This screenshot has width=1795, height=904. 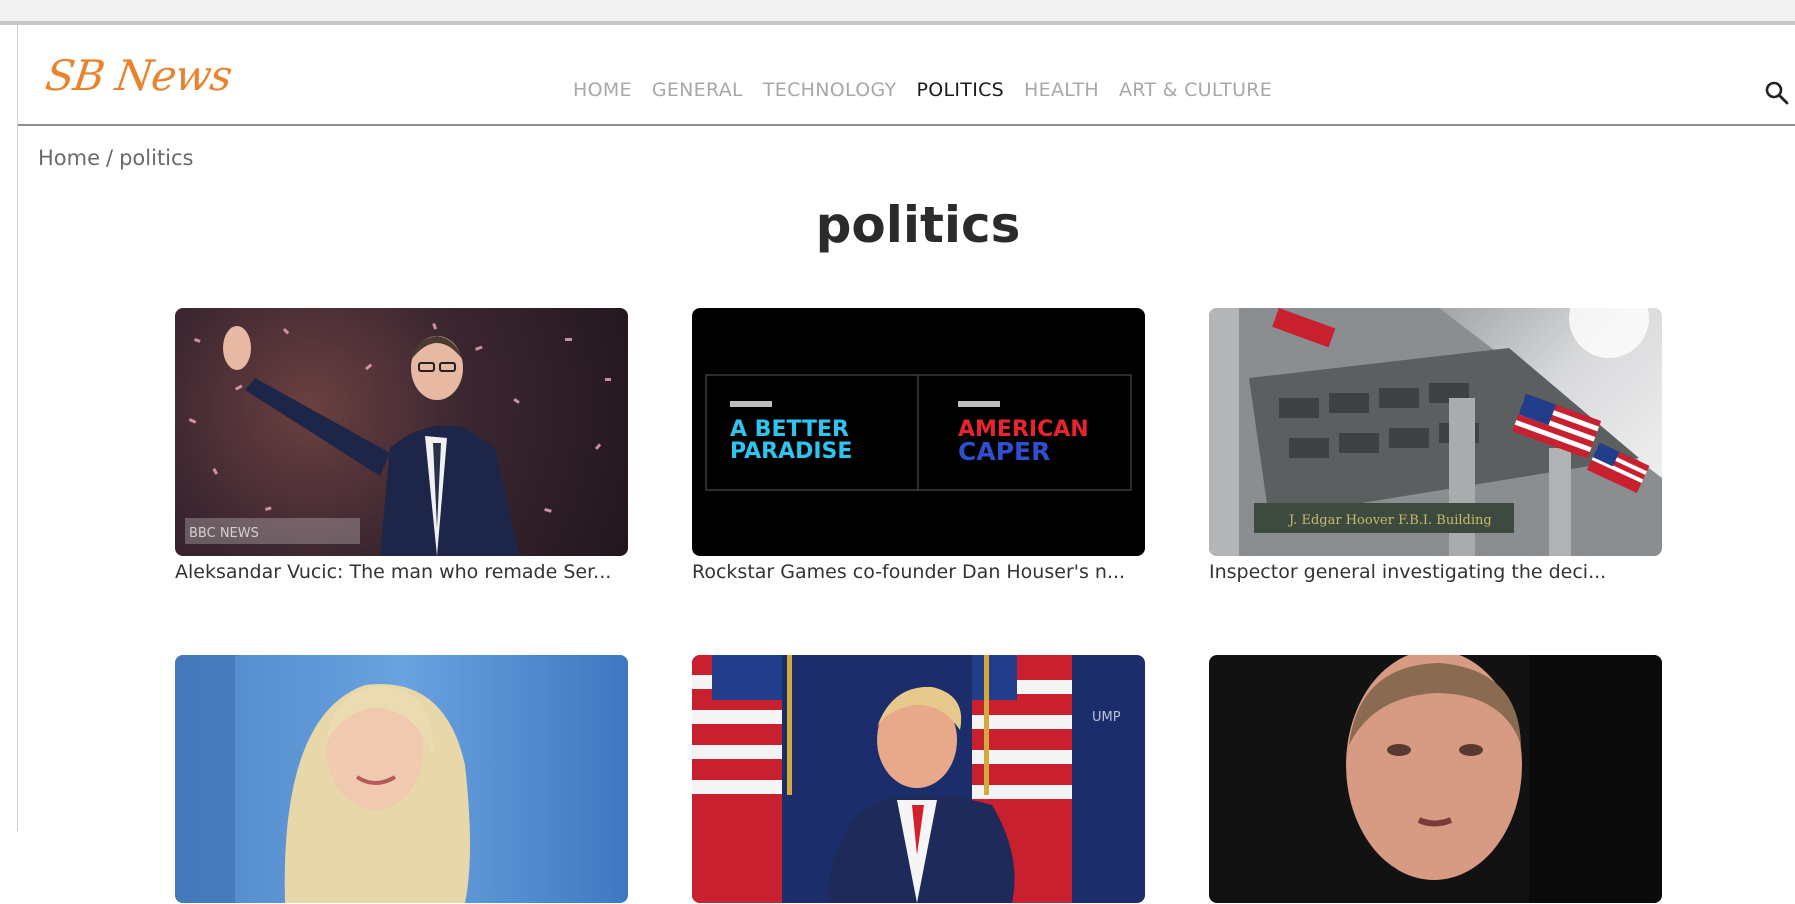 What do you see at coordinates (1389, 520) in the screenshot?
I see `building-sign: J. Edgar Hoover F.B.I. Building` at bounding box center [1389, 520].